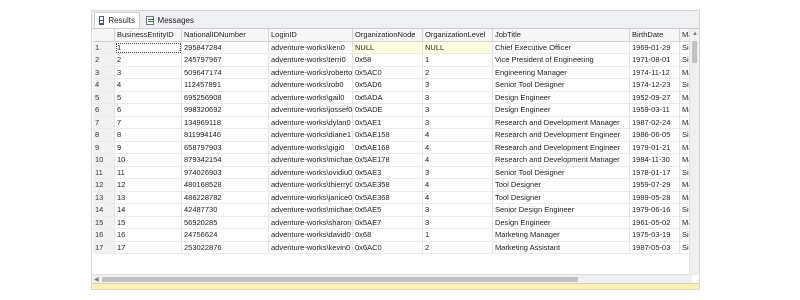  What do you see at coordinates (225, 210) in the screenshot?
I see `table-cell: 42487730` at bounding box center [225, 210].